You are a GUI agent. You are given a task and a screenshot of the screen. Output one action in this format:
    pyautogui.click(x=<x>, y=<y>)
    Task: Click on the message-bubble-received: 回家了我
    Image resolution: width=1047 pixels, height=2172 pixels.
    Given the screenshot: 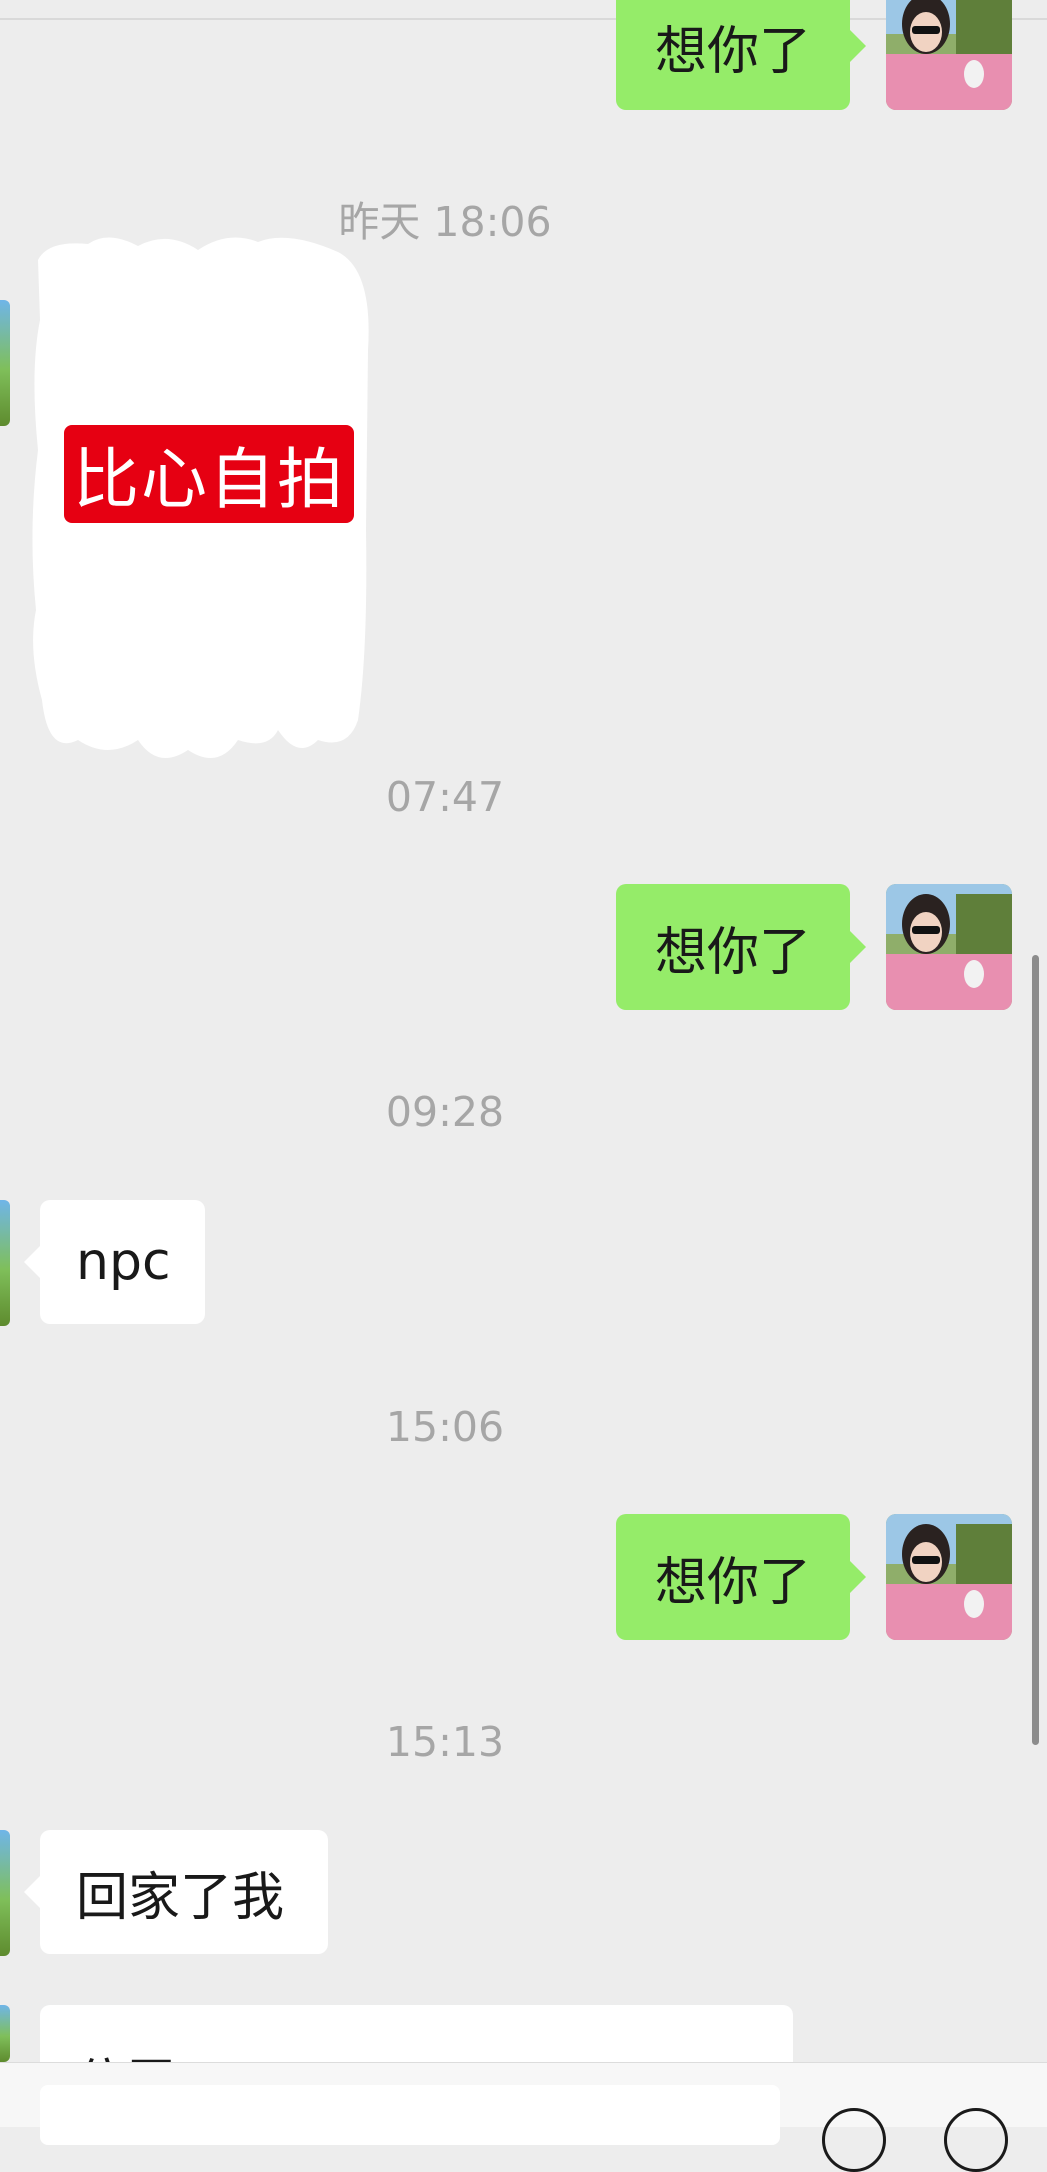 What is the action you would take?
    pyautogui.click(x=184, y=1892)
    